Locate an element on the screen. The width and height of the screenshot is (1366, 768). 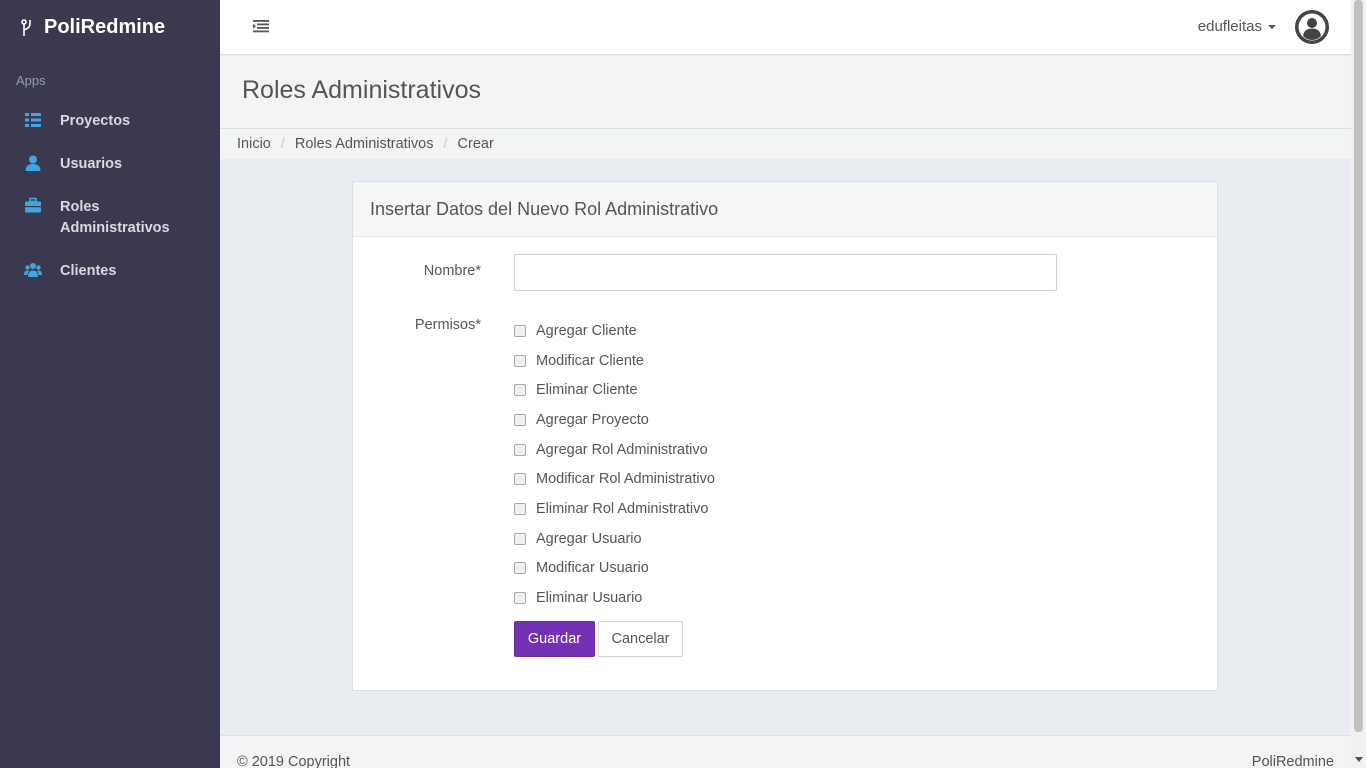
permission-label: Agregar Proyecto is located at coordinates (592, 419).